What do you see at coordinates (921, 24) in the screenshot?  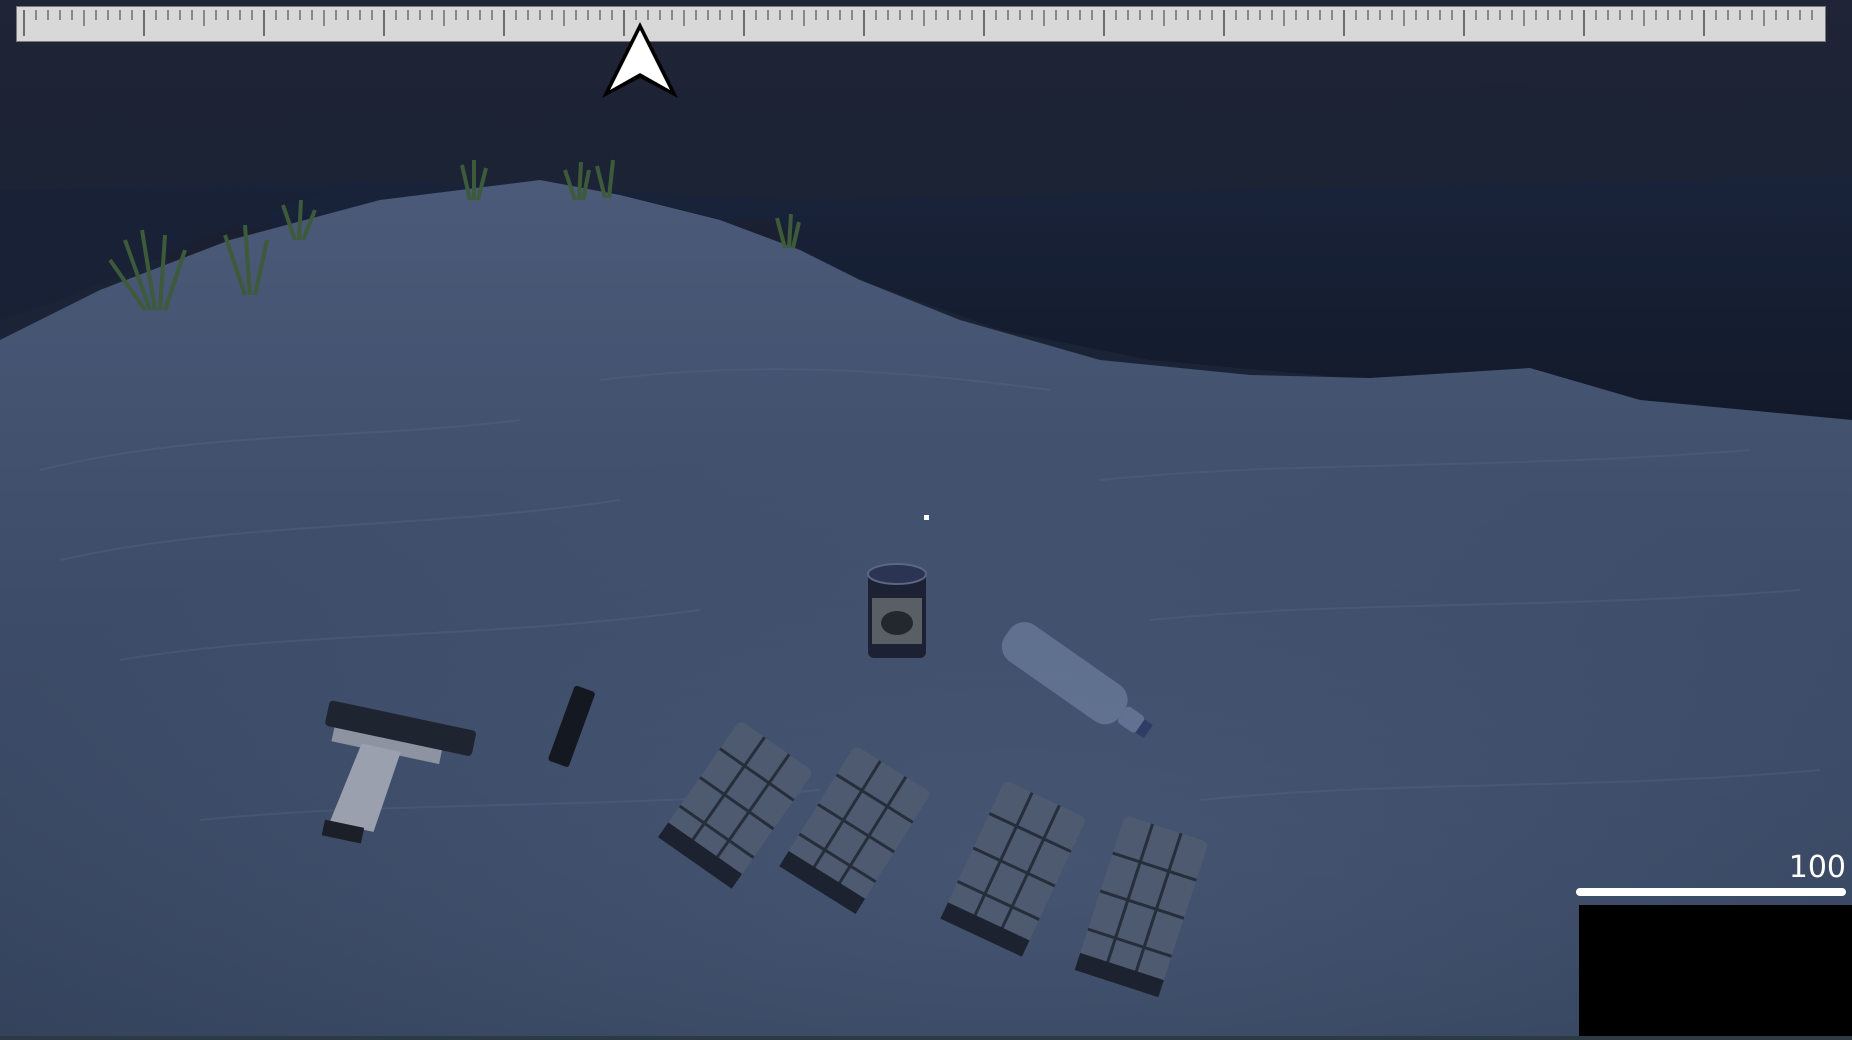 I see `compass-strip` at bounding box center [921, 24].